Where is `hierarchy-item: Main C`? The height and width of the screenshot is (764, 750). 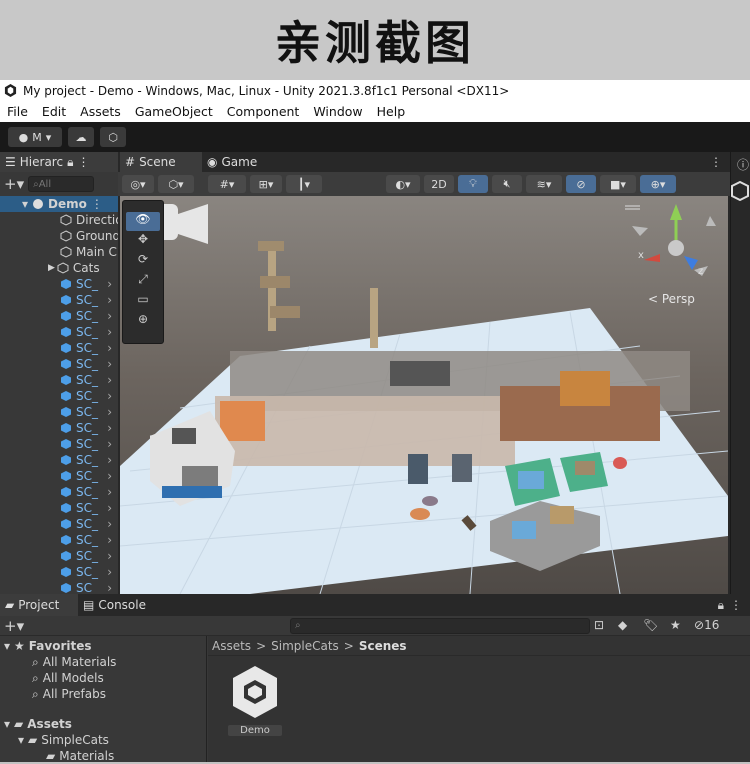
hierarchy-item: Main C is located at coordinates (59, 252).